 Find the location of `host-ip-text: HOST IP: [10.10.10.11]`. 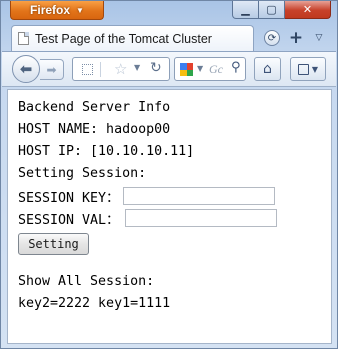

host-ip-text: HOST IP: [10.10.10.11] is located at coordinates (106, 151).